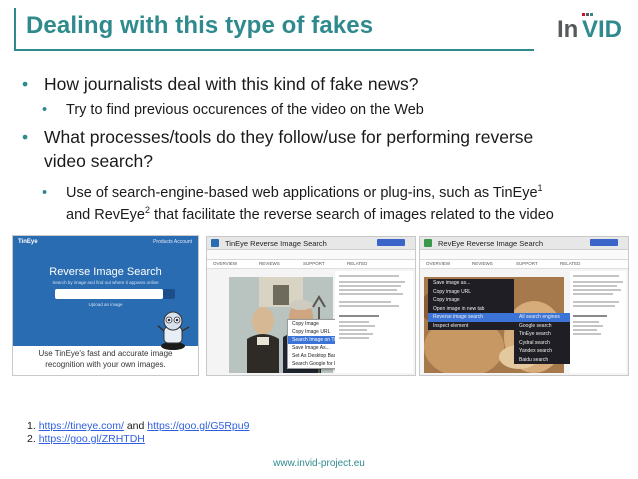  Describe the element at coordinates (15, 29) in the screenshot. I see `title-accent-bar` at that location.